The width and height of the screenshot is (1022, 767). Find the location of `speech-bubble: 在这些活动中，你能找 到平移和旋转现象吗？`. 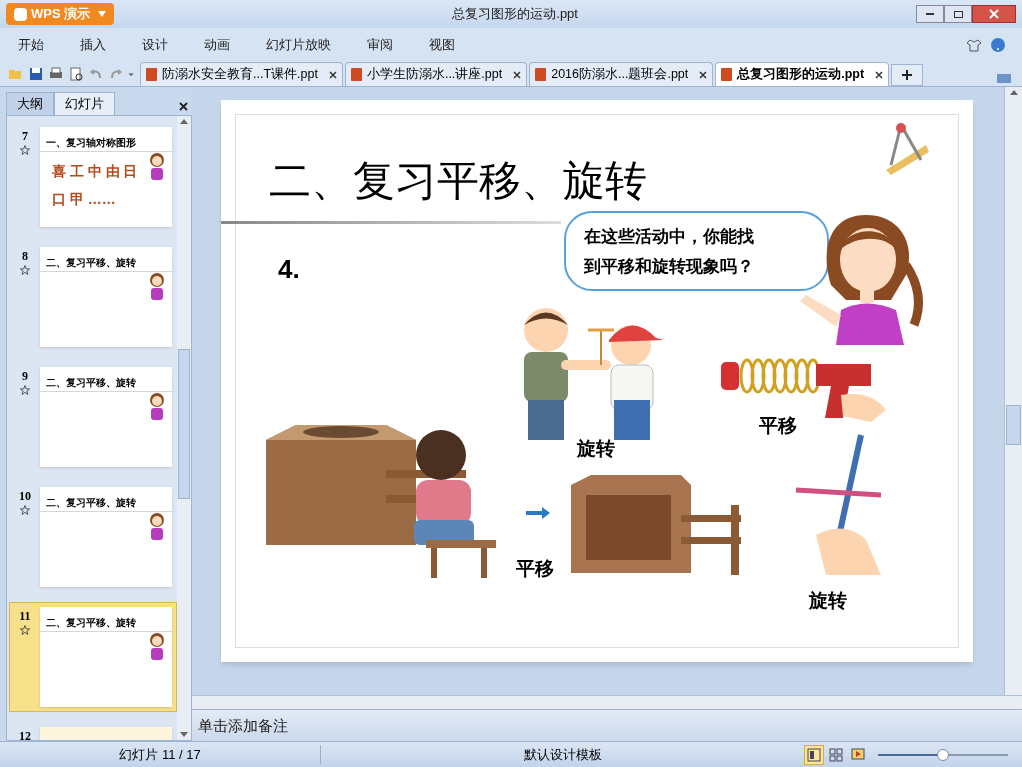

speech-bubble: 在这些活动中，你能找 到平移和旋转现象吗？ is located at coordinates (696, 251).